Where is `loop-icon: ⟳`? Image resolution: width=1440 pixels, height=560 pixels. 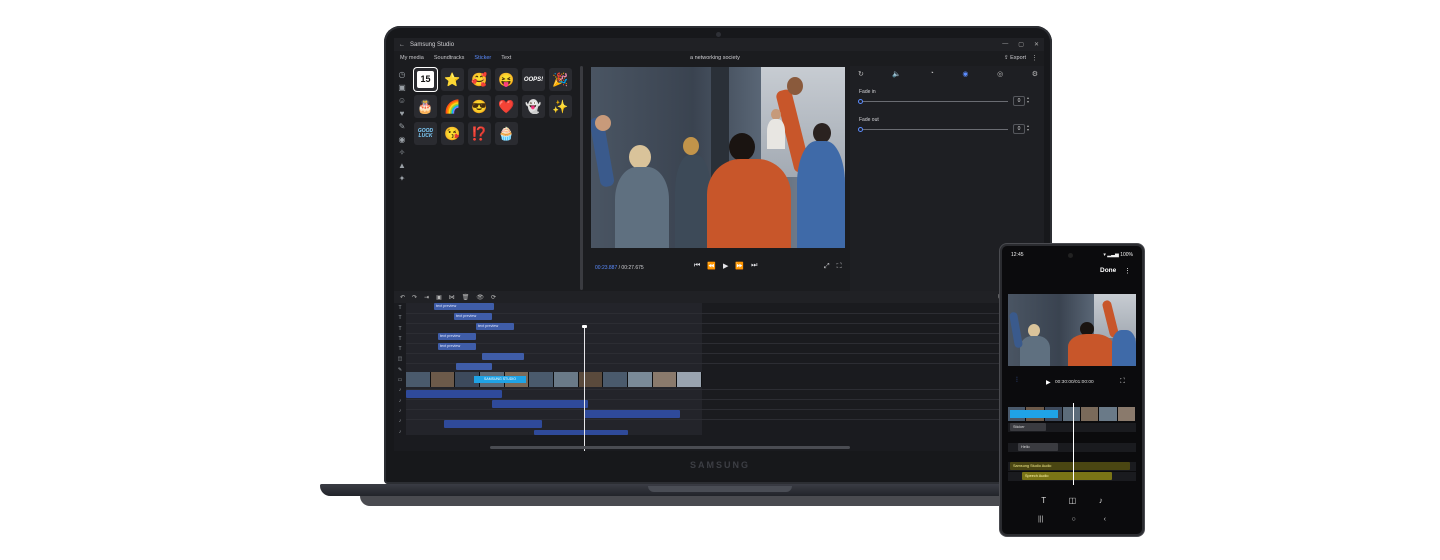 loop-icon: ⟳ is located at coordinates (493, 297).